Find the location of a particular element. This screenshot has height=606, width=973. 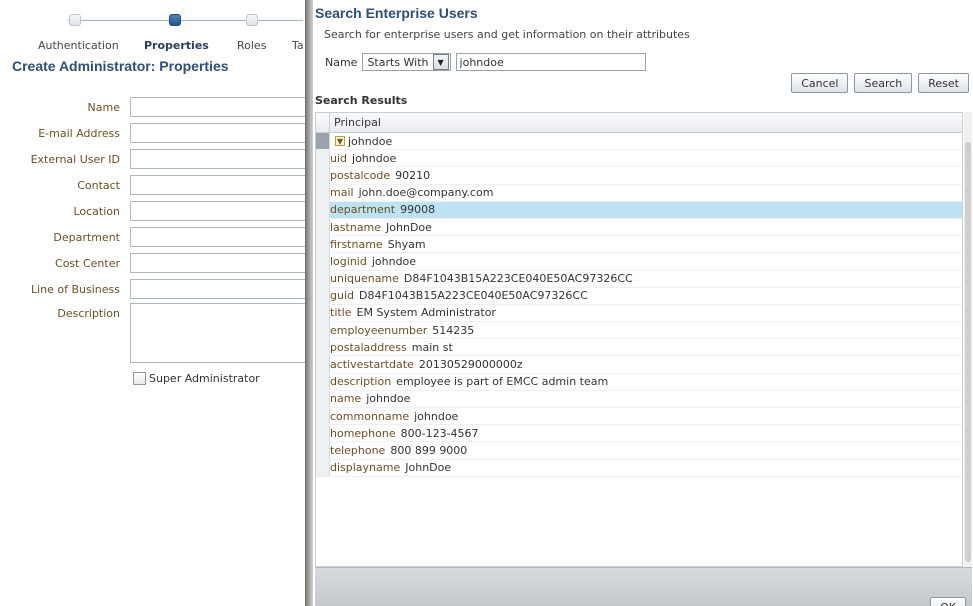

principal-row: ▼ johndoe is located at coordinates (639, 142).